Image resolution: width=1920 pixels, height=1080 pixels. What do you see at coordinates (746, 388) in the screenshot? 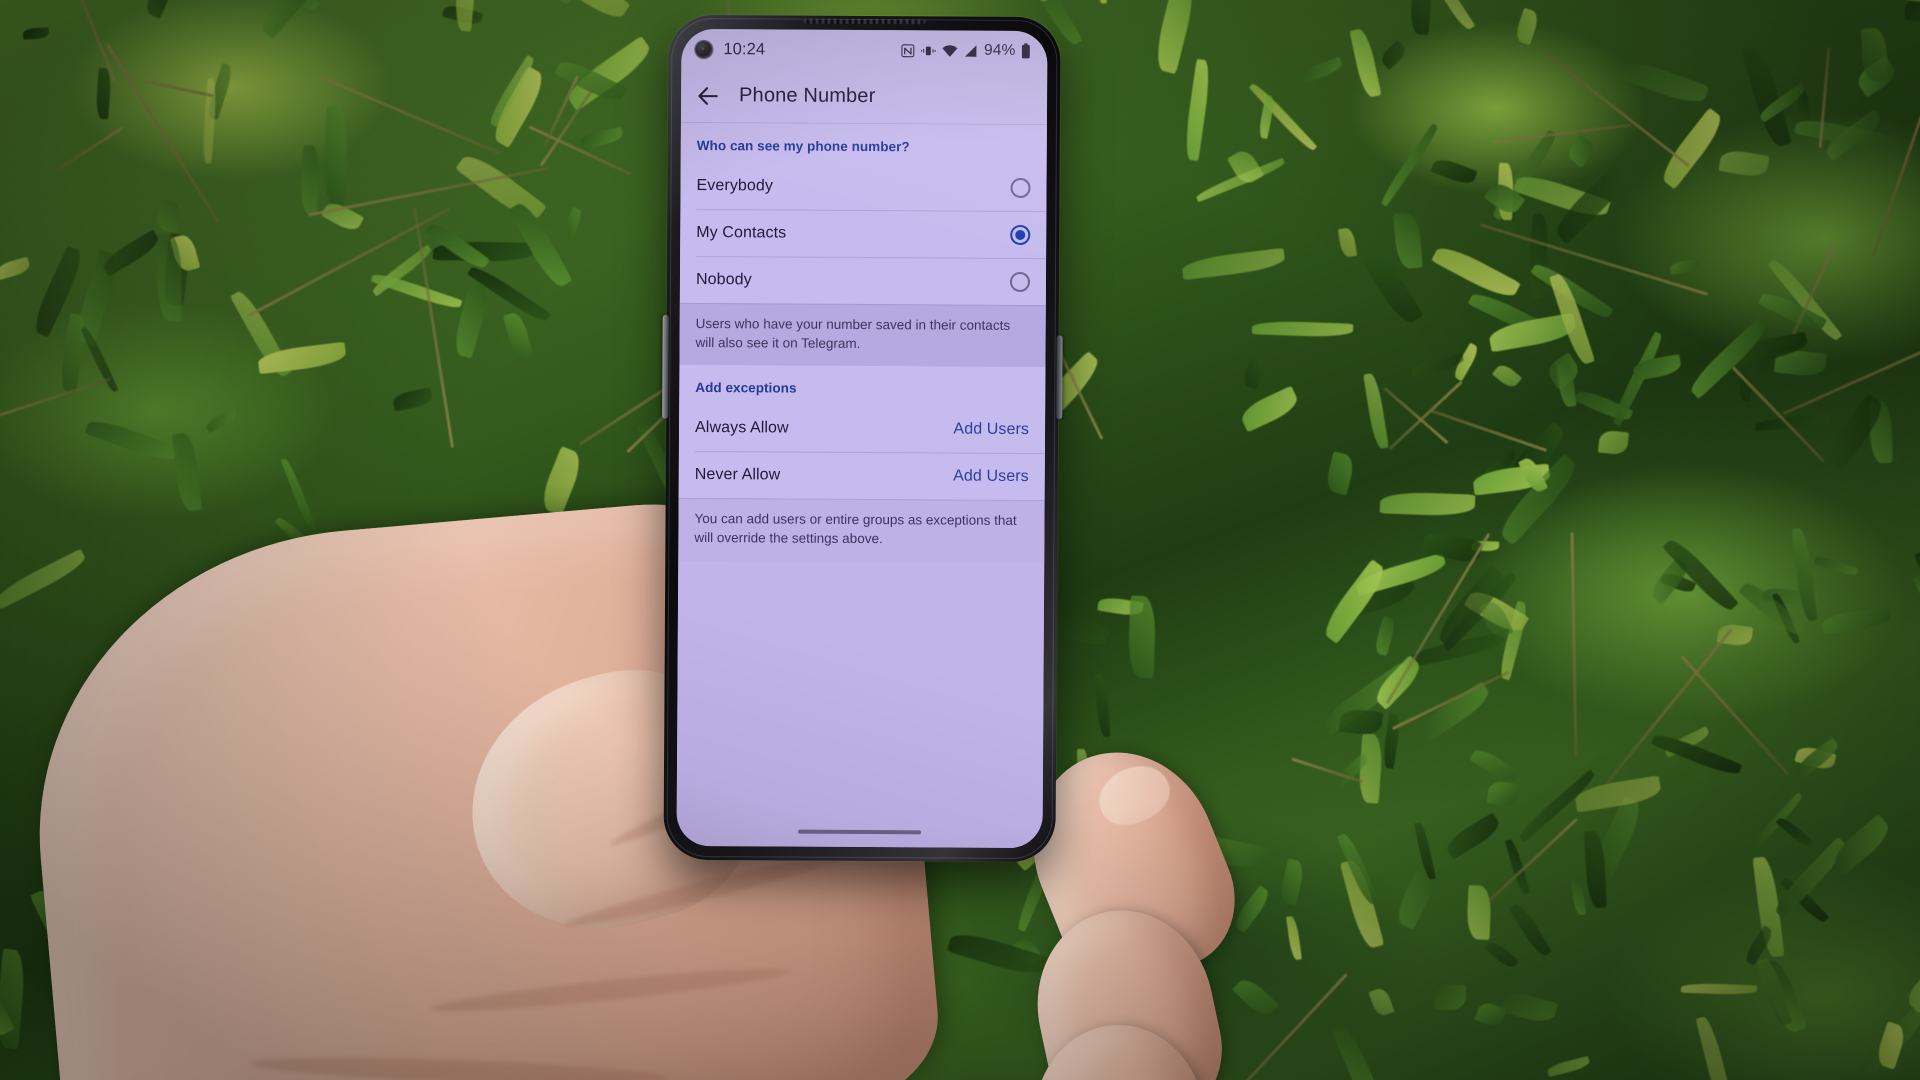
I see `exceptions-section-header: Add exceptions` at bounding box center [746, 388].